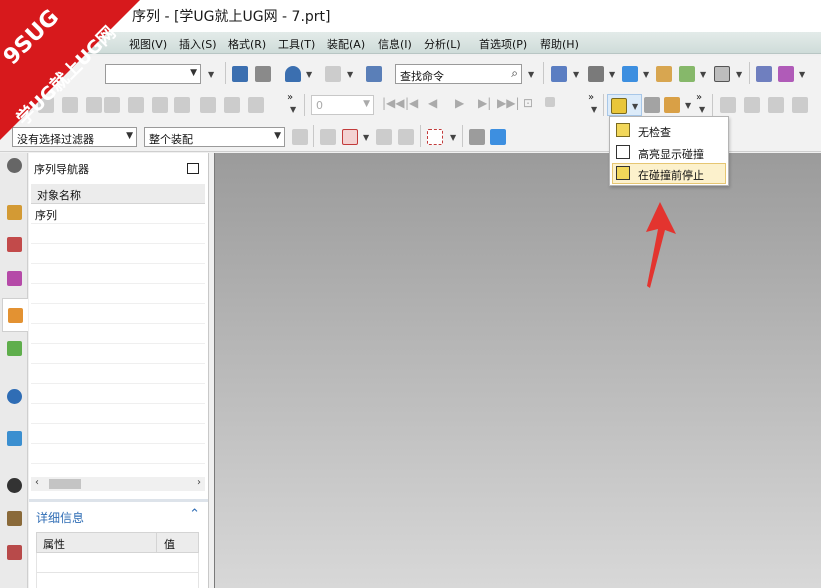 This screenshot has height=588, width=821. What do you see at coordinates (498, 137) in the screenshot?
I see `shaded-cube-icon` at bounding box center [498, 137].